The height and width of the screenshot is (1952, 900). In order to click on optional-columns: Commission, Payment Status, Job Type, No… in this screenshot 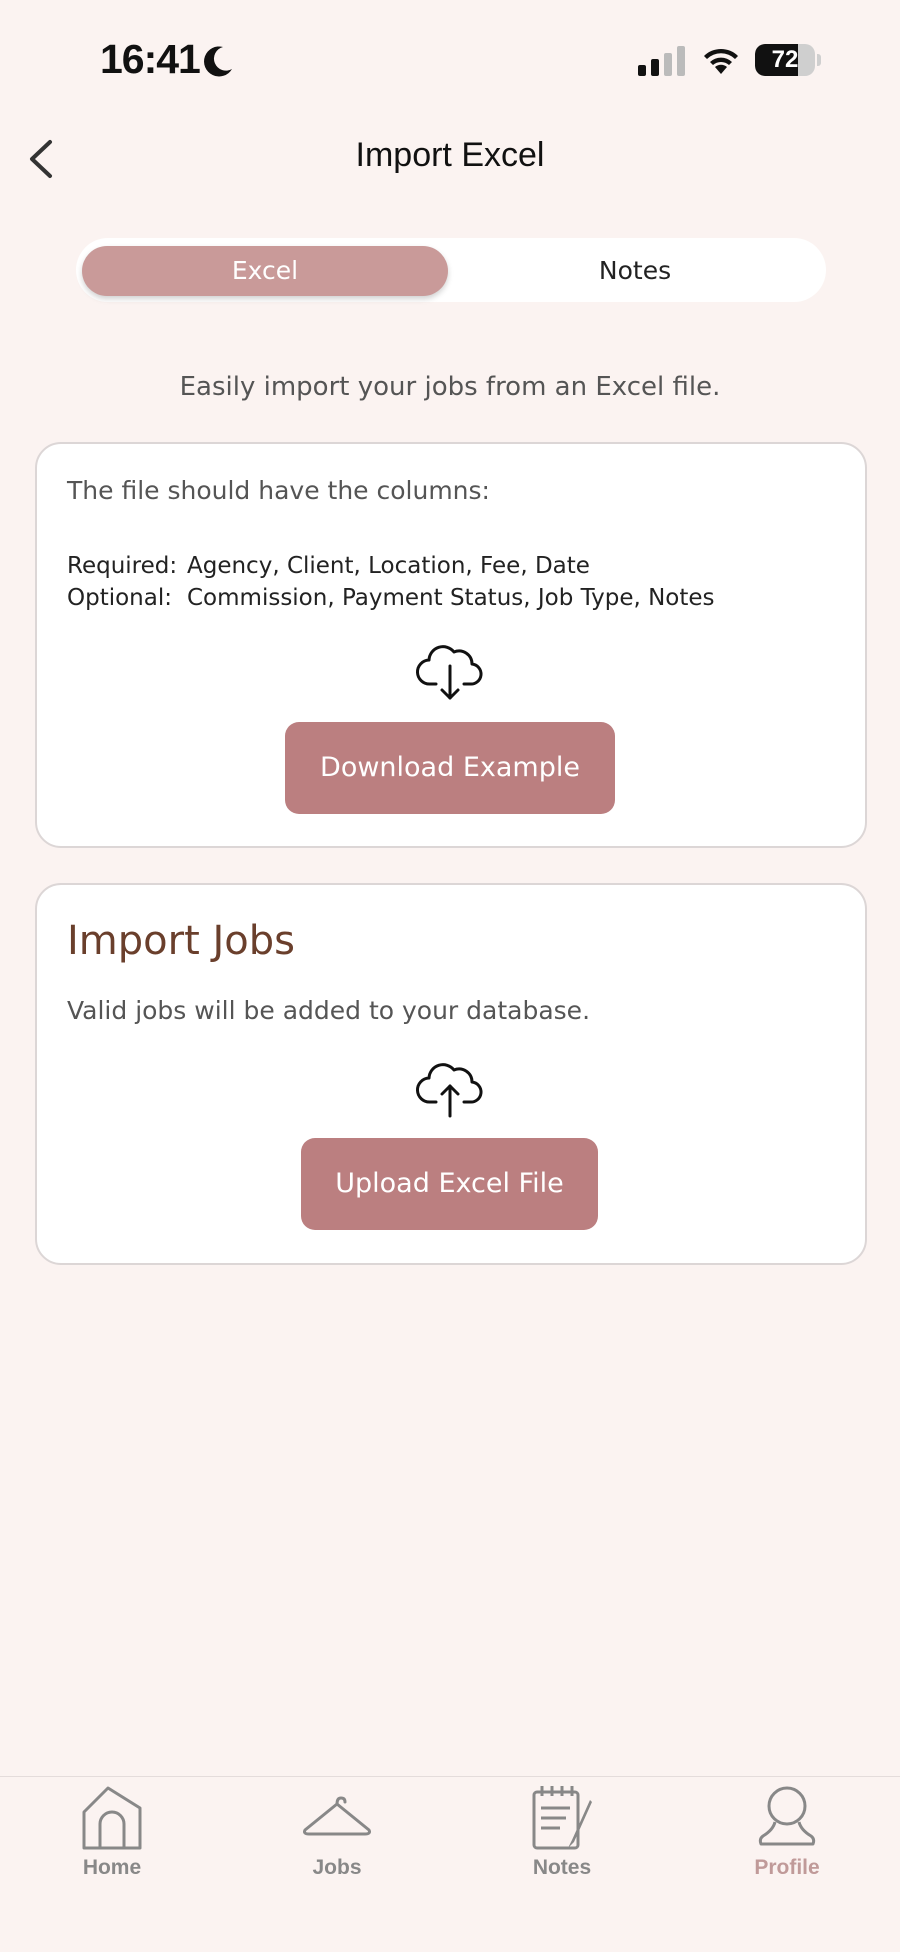, I will do `click(451, 598)`.